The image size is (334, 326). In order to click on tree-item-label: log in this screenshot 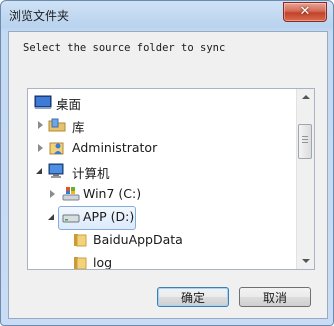, I will do `click(103, 262)`.